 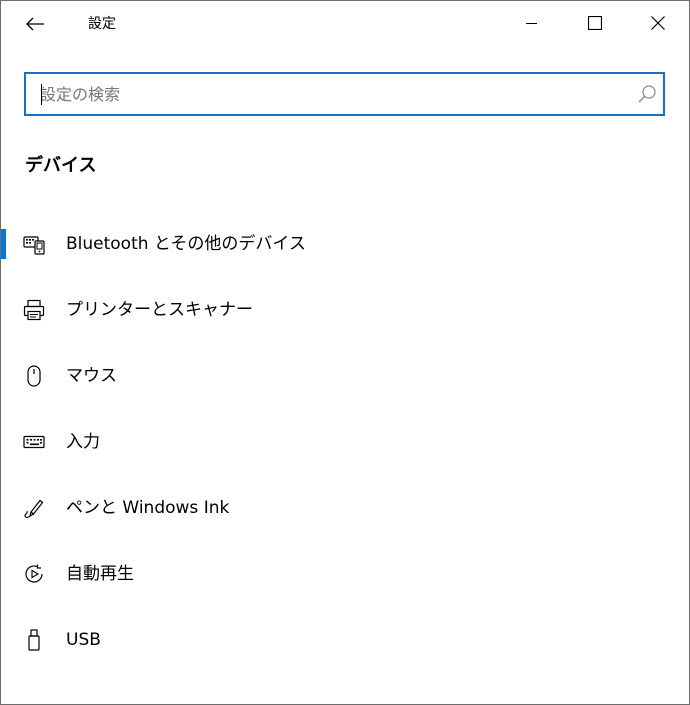 I want to click on maximize-button, so click(x=595, y=23).